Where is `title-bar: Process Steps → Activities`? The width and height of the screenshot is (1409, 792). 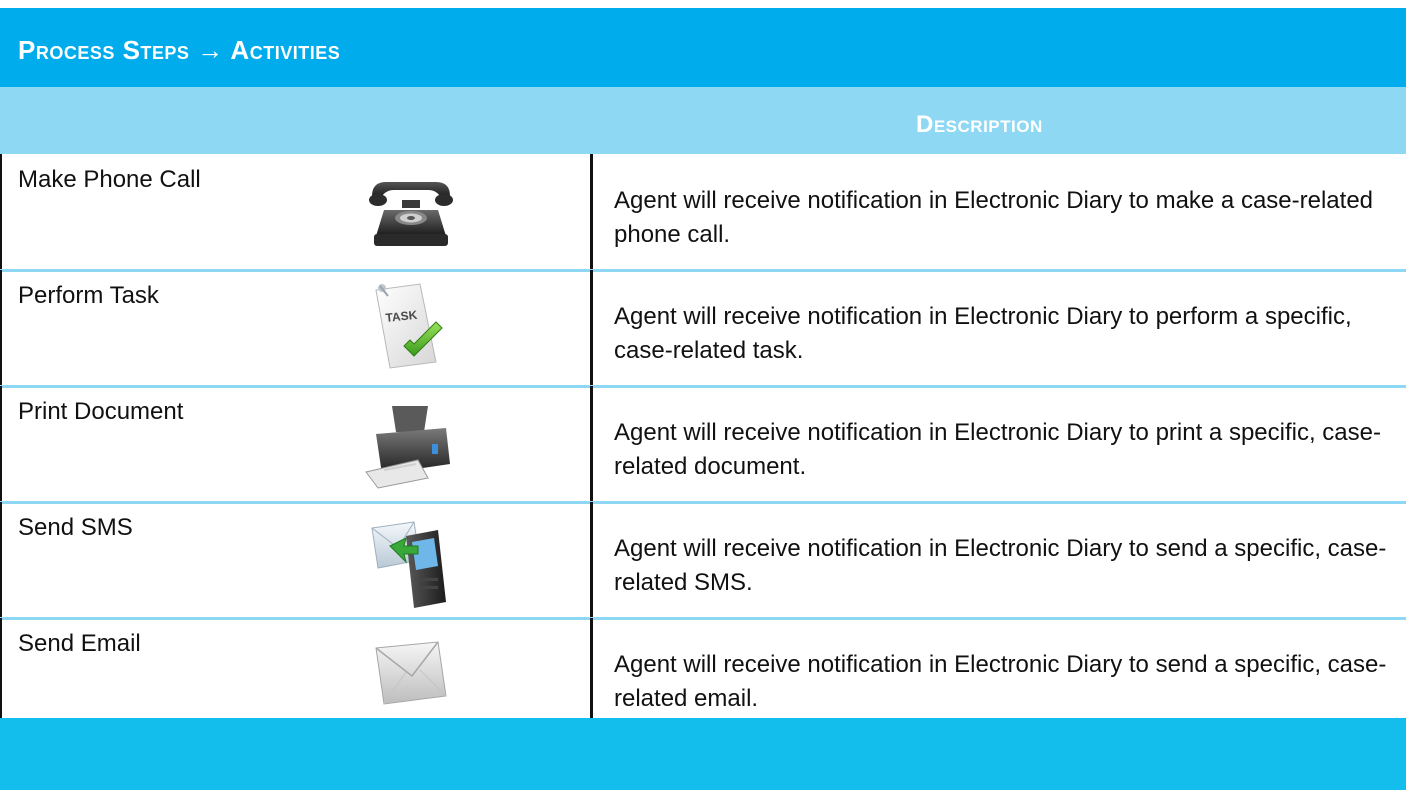
title-bar: Process Steps → Activities is located at coordinates (703, 47).